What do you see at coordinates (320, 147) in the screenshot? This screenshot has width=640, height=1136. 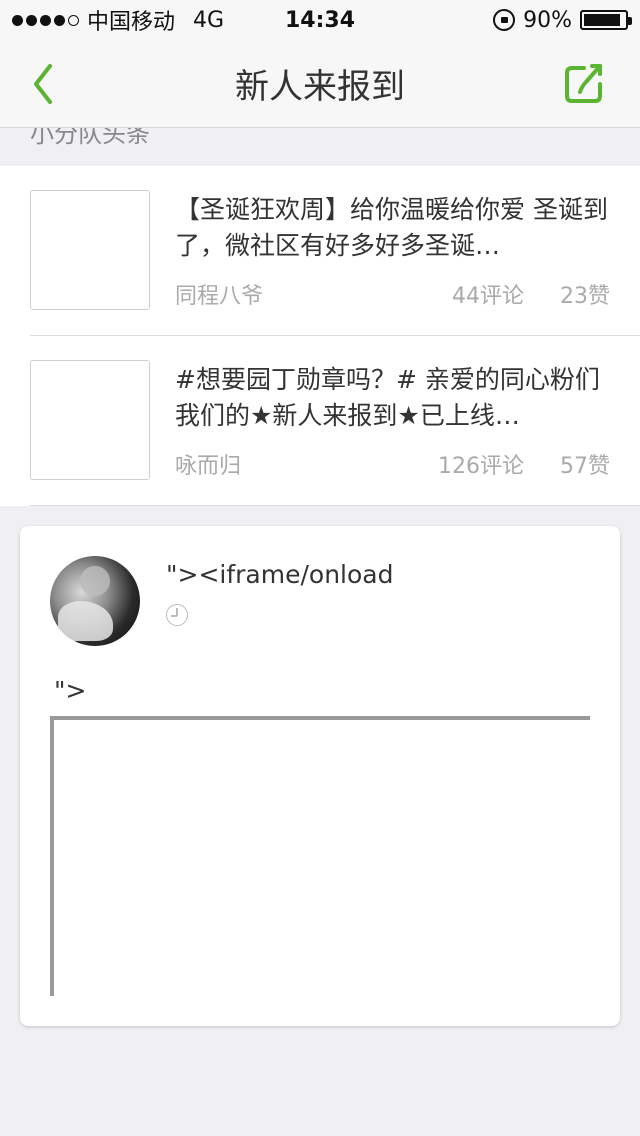 I see `section-header: 小分队头条` at bounding box center [320, 147].